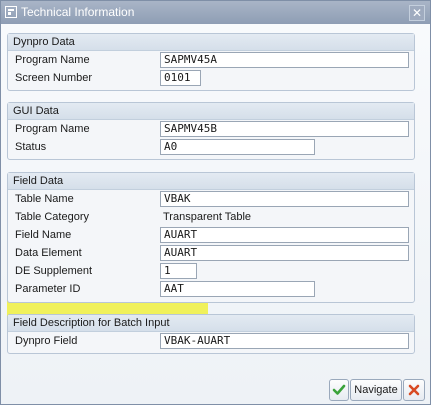  Describe the element at coordinates (46, 341) in the screenshot. I see `field-label: Dynpro Field` at that location.